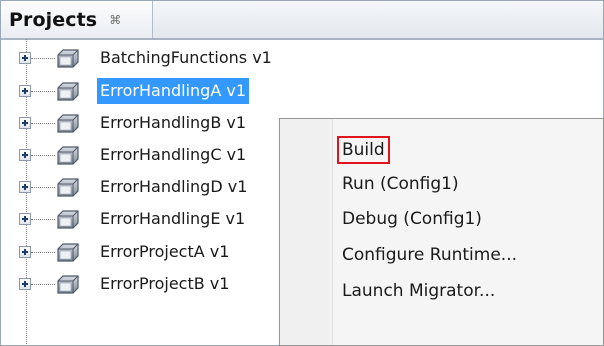 Image resolution: width=604 pixels, height=346 pixels. What do you see at coordinates (53, 19) in the screenshot?
I see `tab-title: Projects` at bounding box center [53, 19].